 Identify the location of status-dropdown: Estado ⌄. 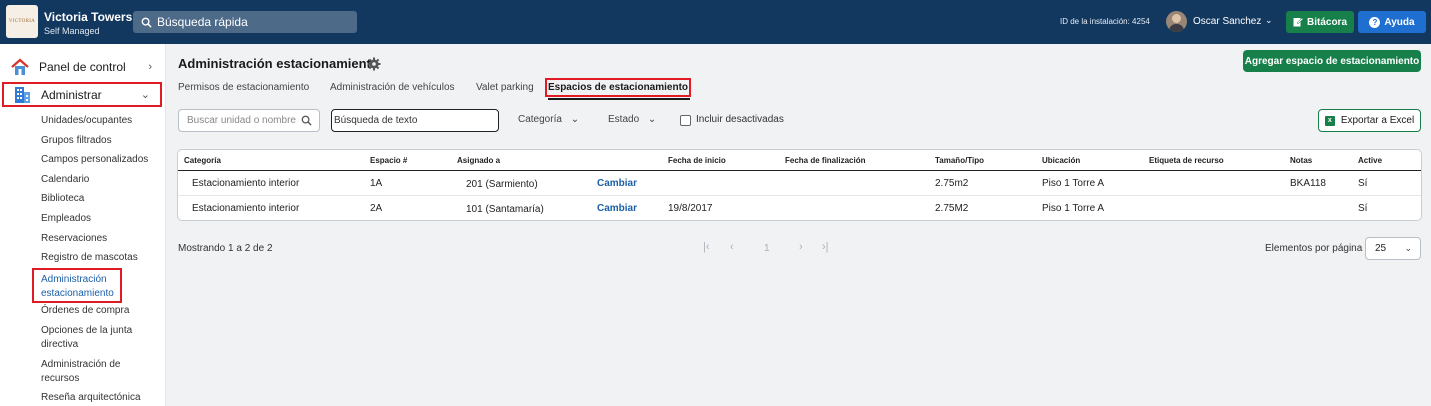
(632, 119).